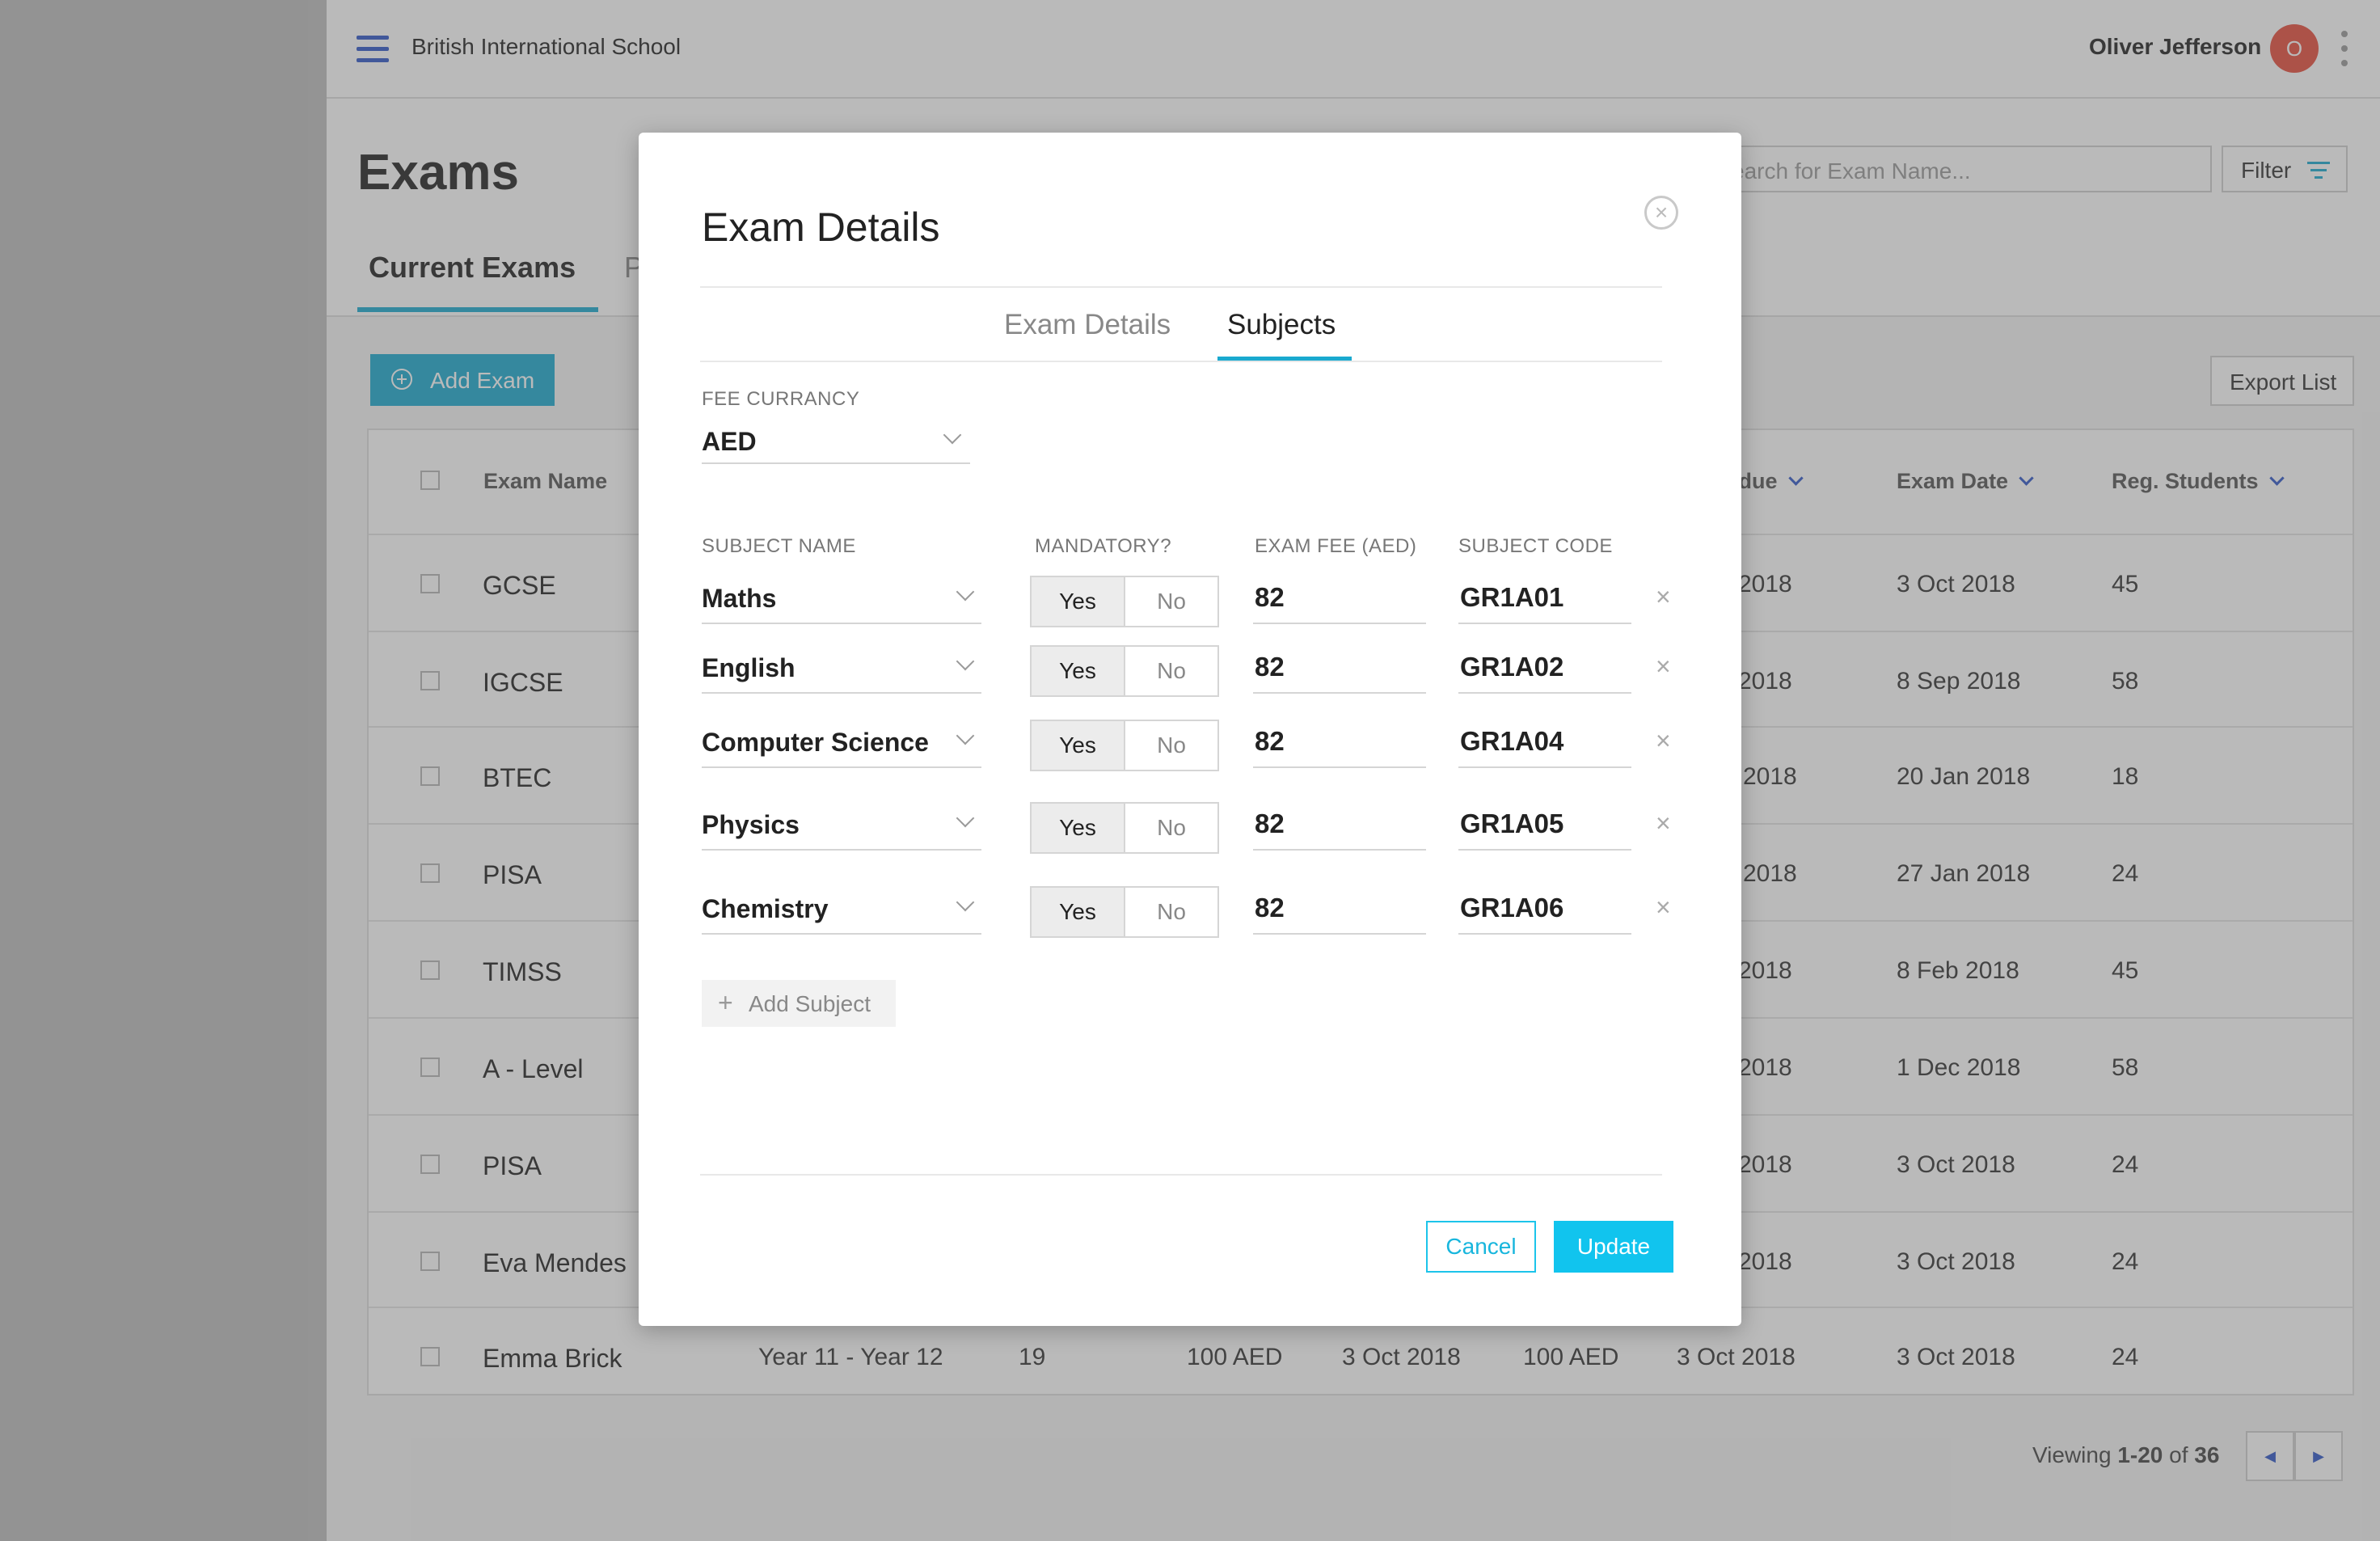  What do you see at coordinates (842, 669) in the screenshot?
I see `subject-select: English` at bounding box center [842, 669].